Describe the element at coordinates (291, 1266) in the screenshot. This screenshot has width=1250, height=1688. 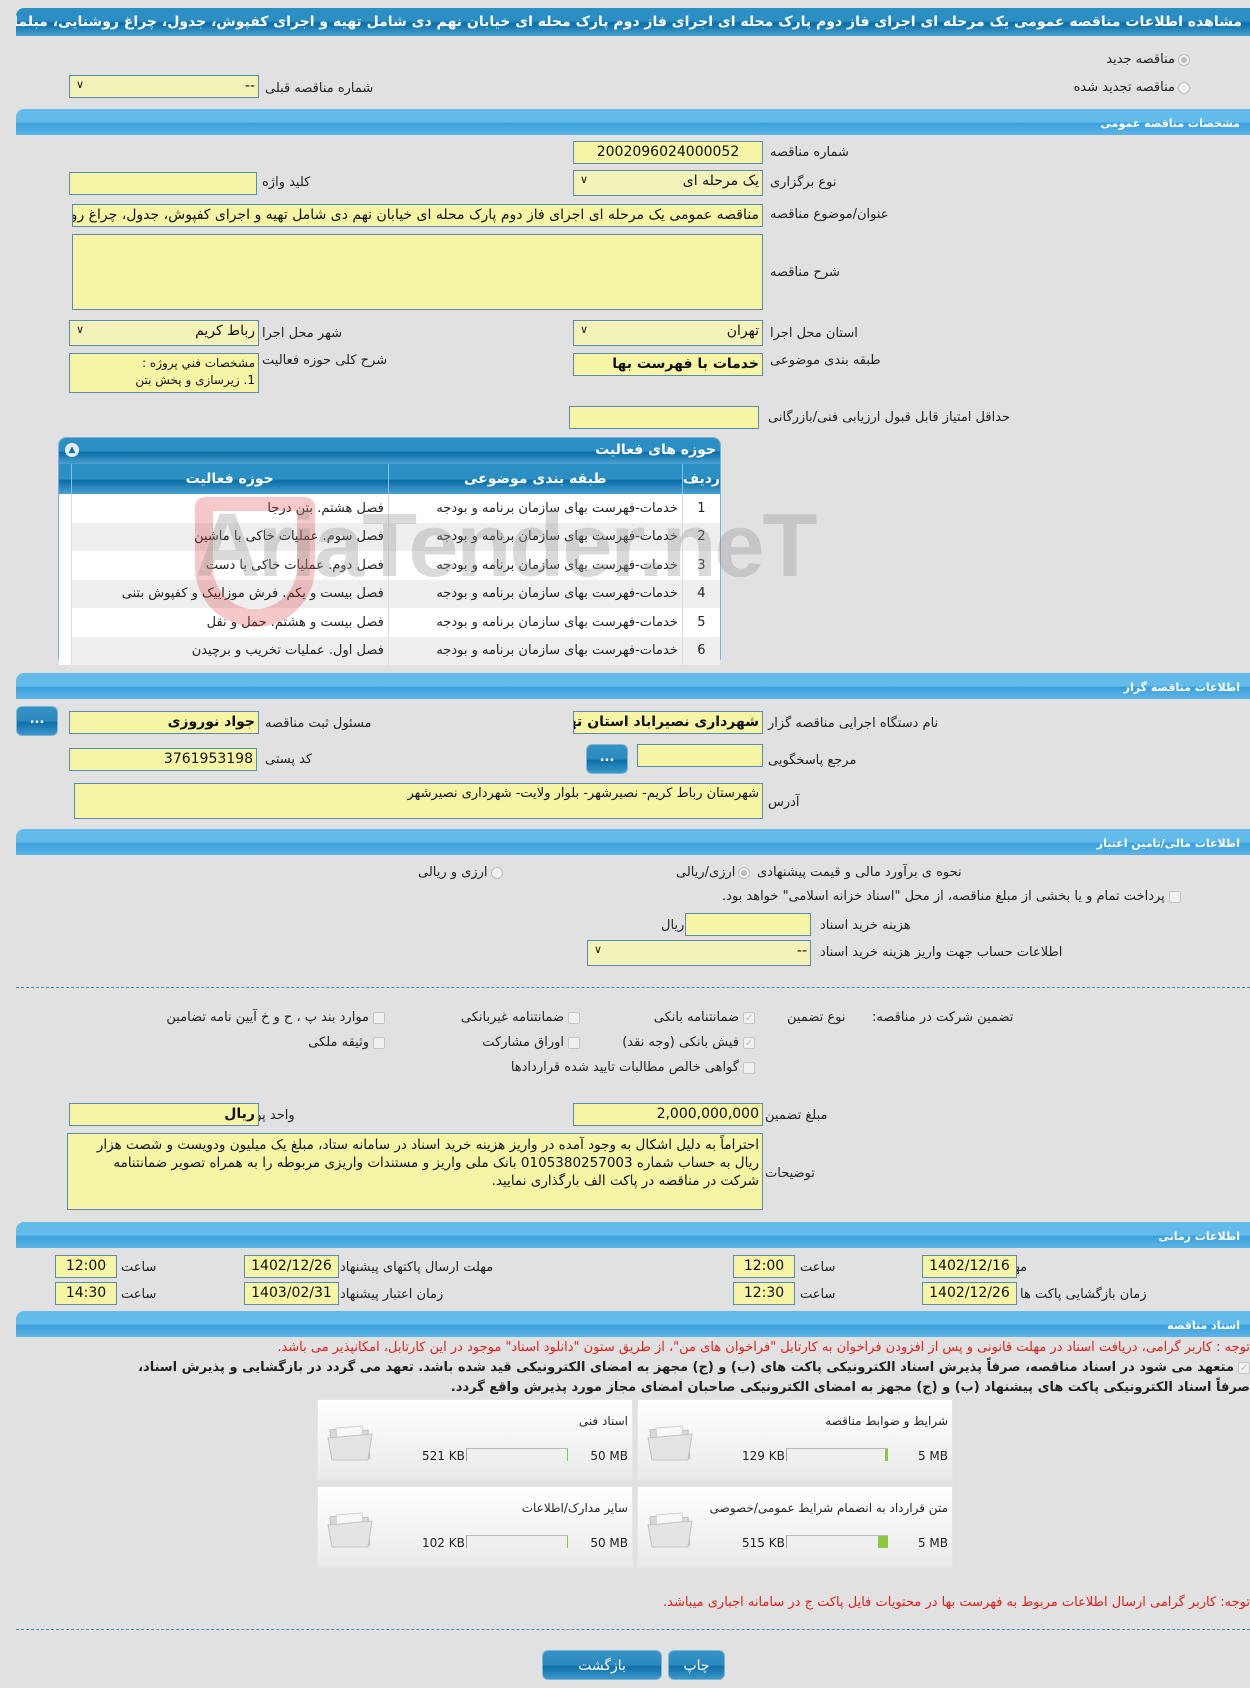
I see `submit-deadline-date: 1402/12/26` at that location.